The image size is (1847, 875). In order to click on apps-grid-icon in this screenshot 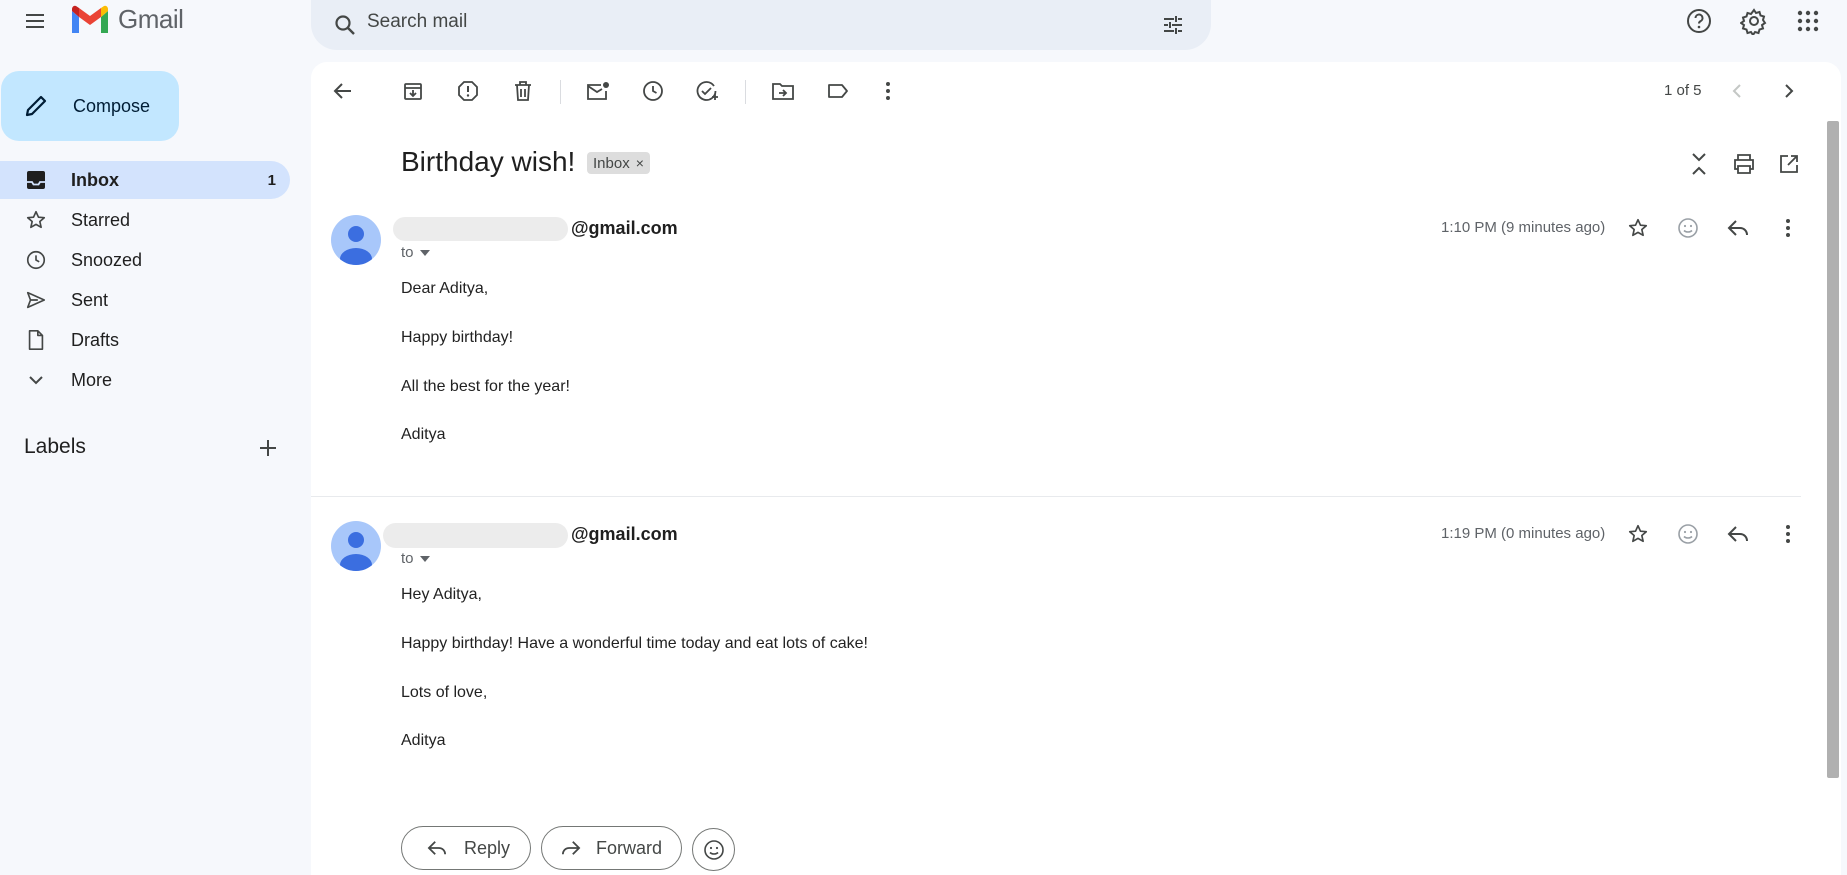, I will do `click(1808, 21)`.